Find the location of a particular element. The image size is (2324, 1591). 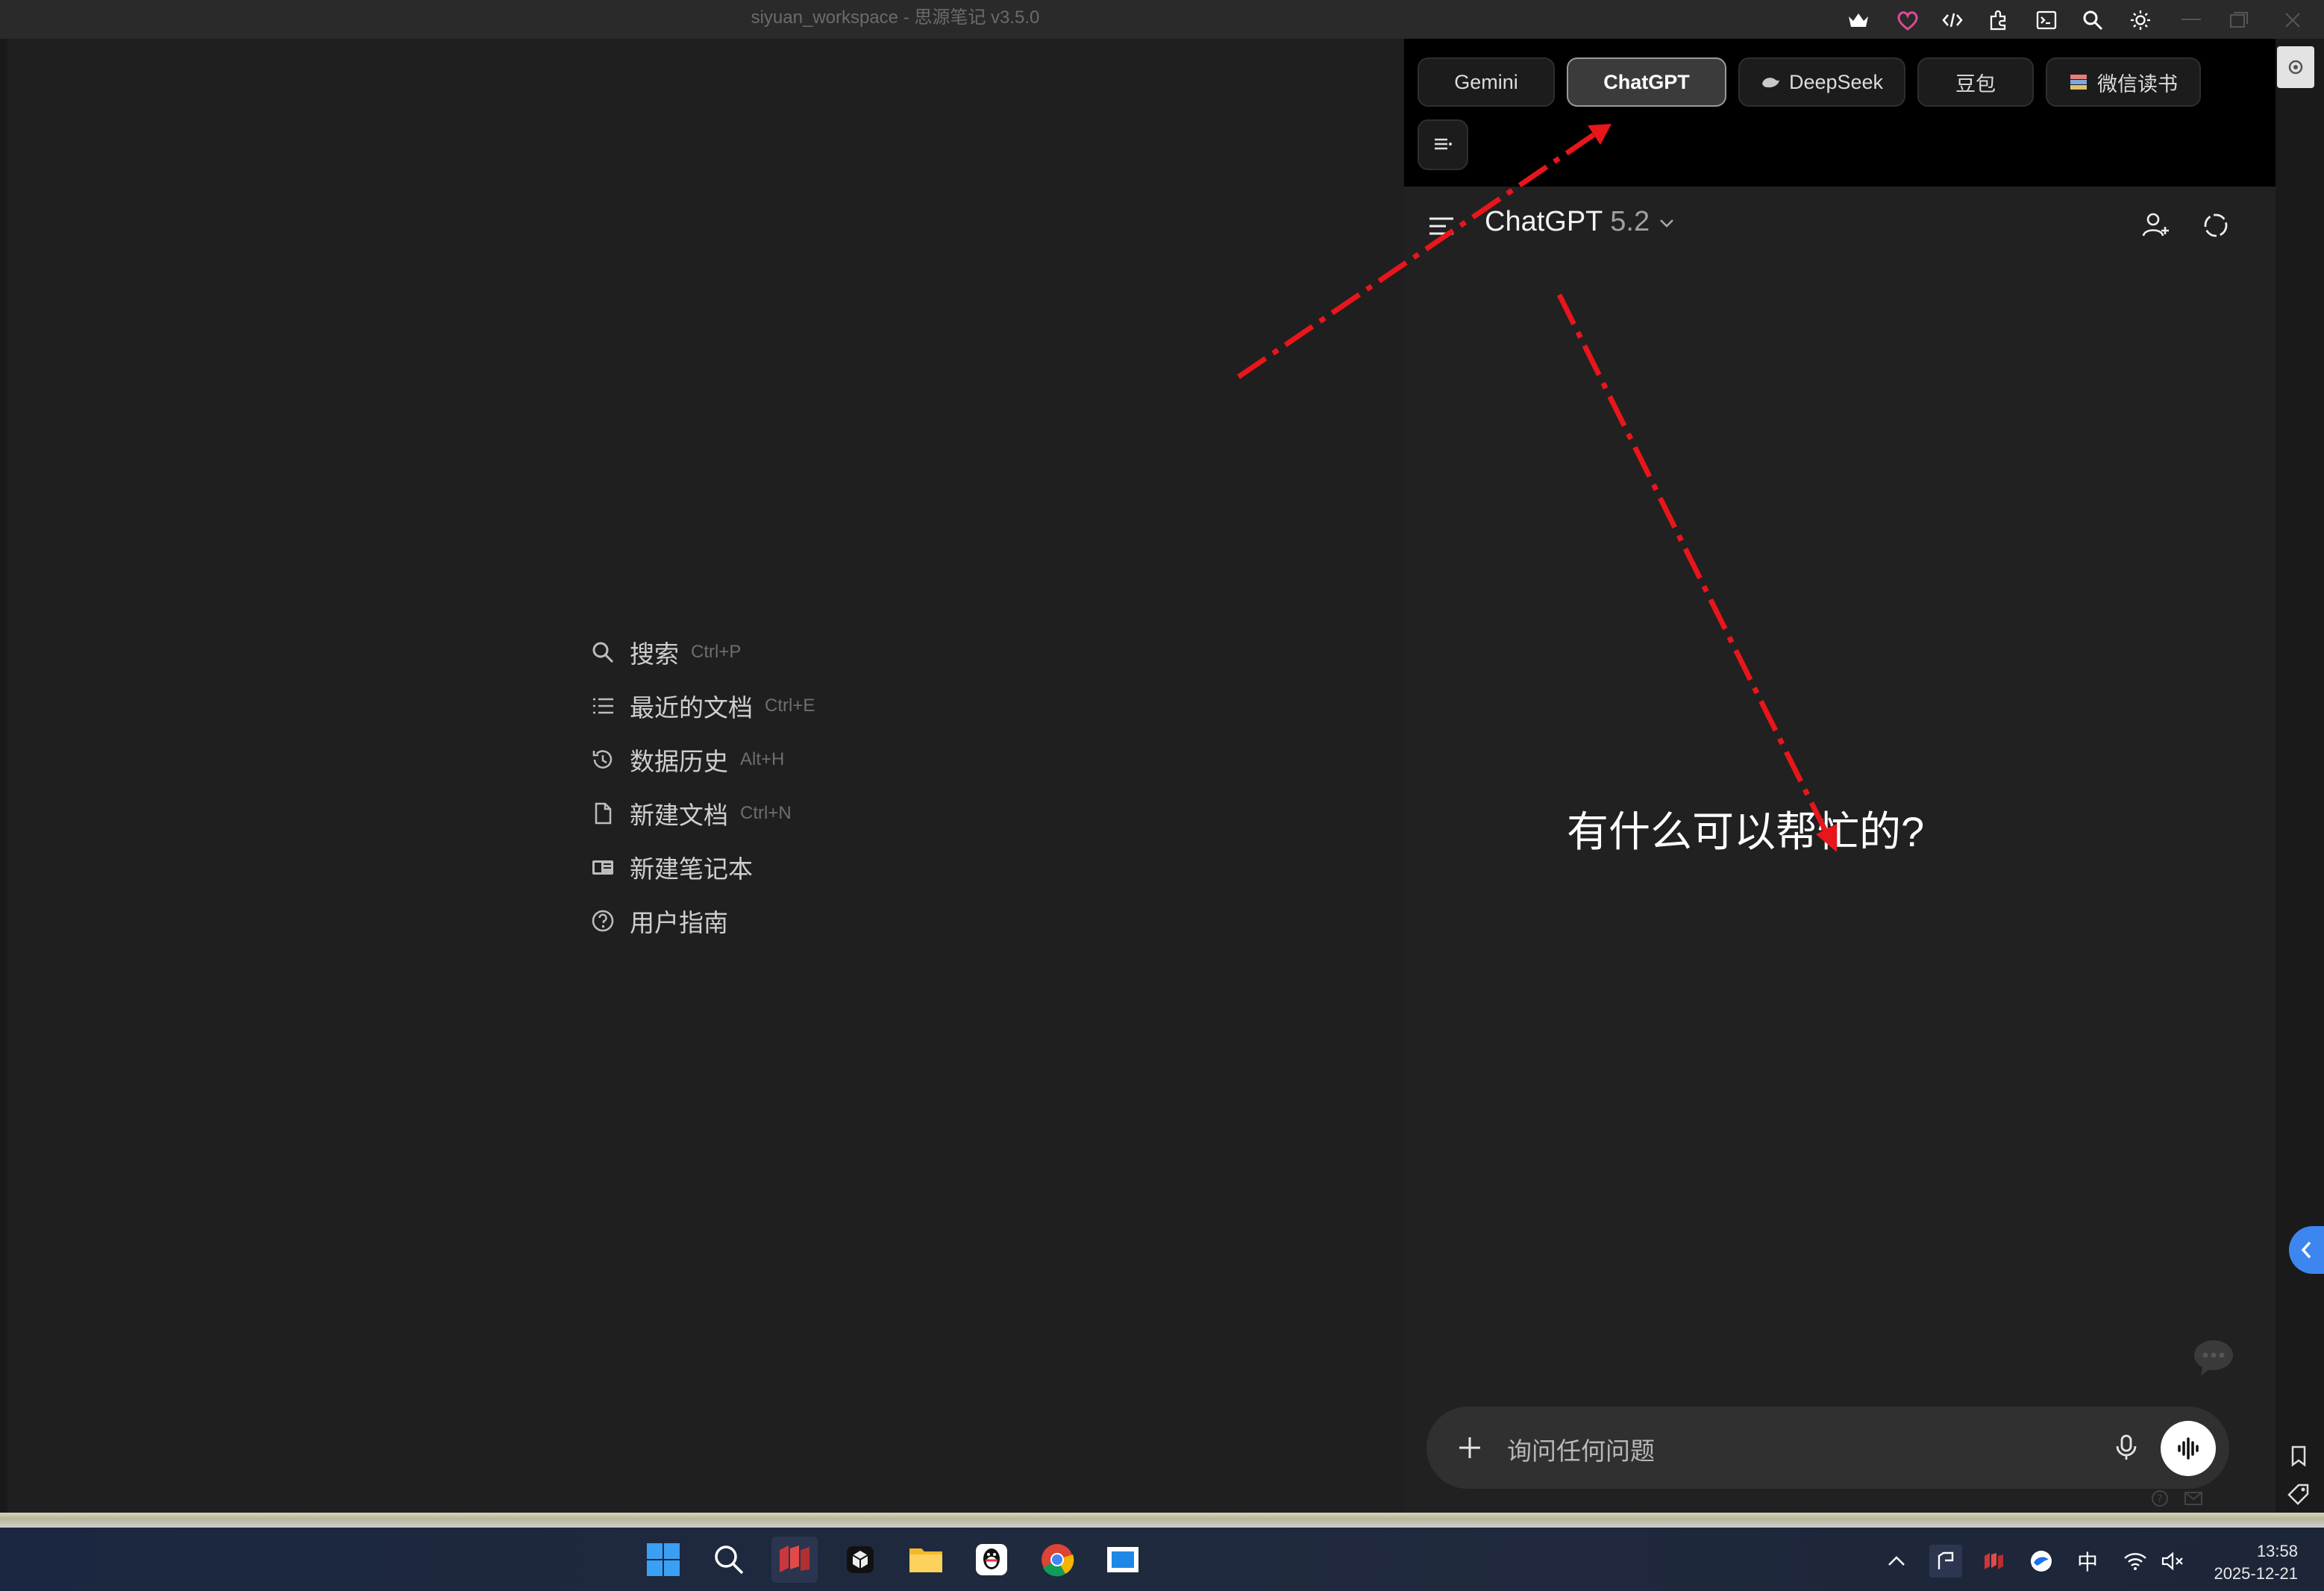

taskbar-search-icon is located at coordinates (729, 1560).